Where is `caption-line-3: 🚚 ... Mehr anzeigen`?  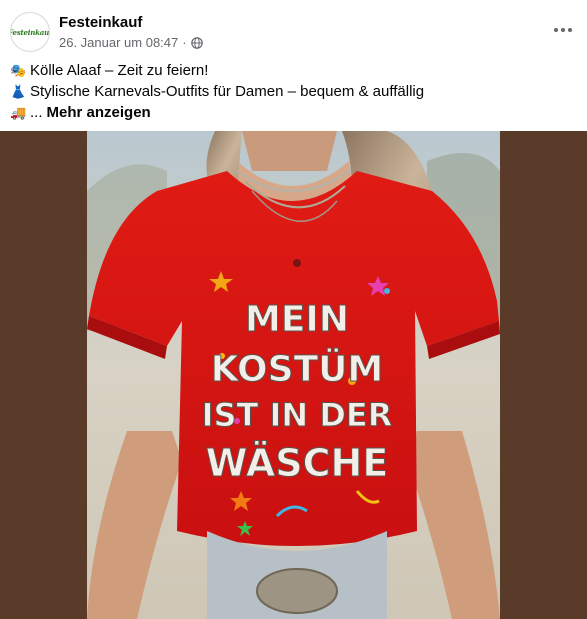 caption-line-3: 🚚 ... Mehr anzeigen is located at coordinates (290, 112).